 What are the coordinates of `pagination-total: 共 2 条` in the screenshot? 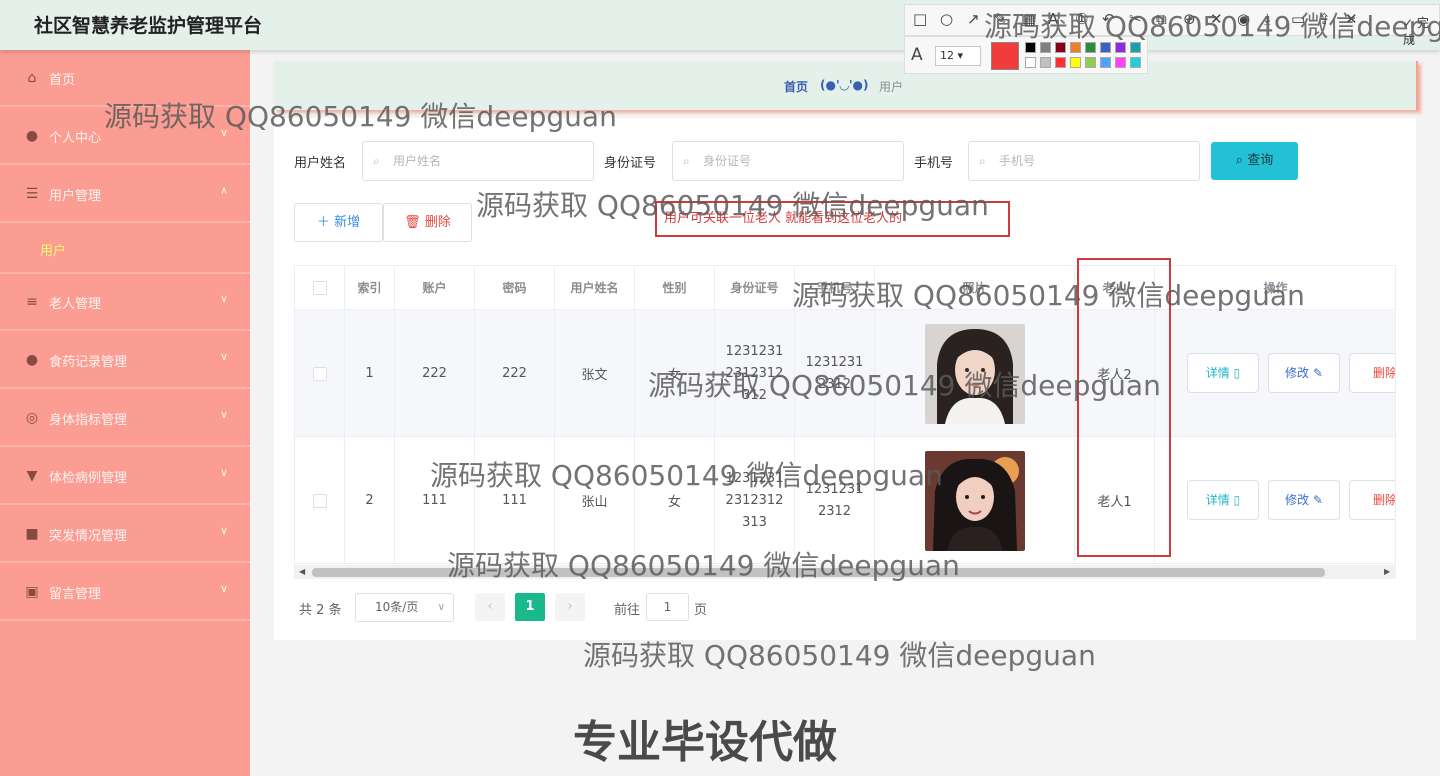 It's located at (320, 610).